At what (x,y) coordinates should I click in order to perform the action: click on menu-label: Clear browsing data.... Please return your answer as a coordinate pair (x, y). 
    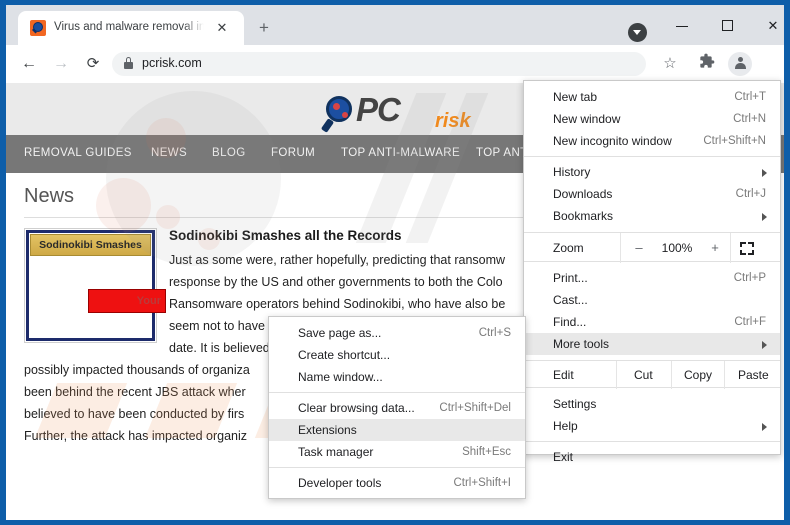
    Looking at the image, I should click on (356, 408).